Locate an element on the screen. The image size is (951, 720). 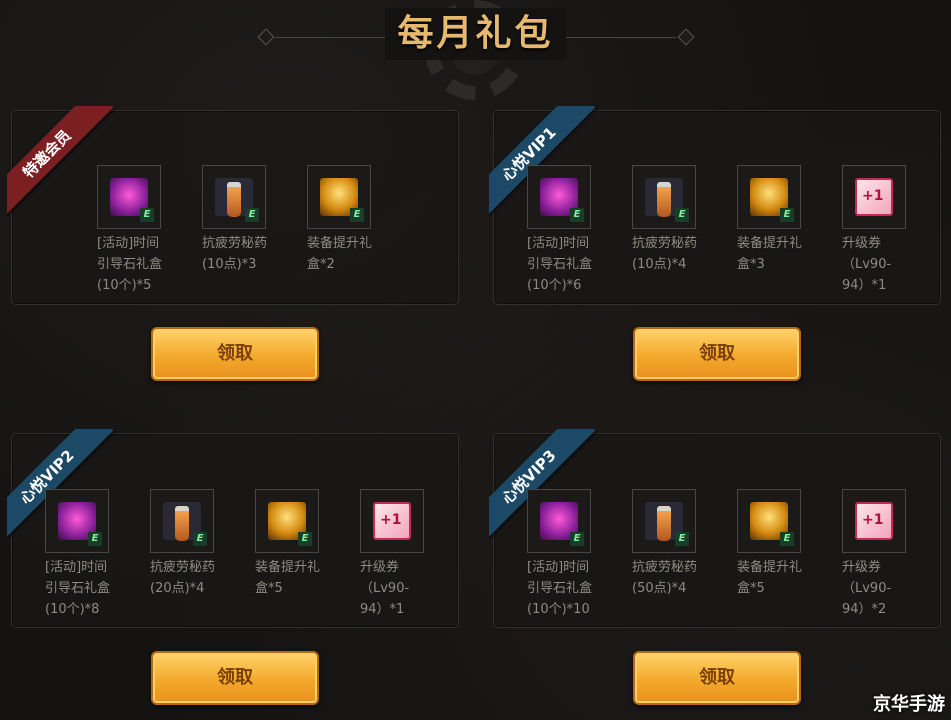
claim-button-vip2: 领取 is located at coordinates (235, 678).